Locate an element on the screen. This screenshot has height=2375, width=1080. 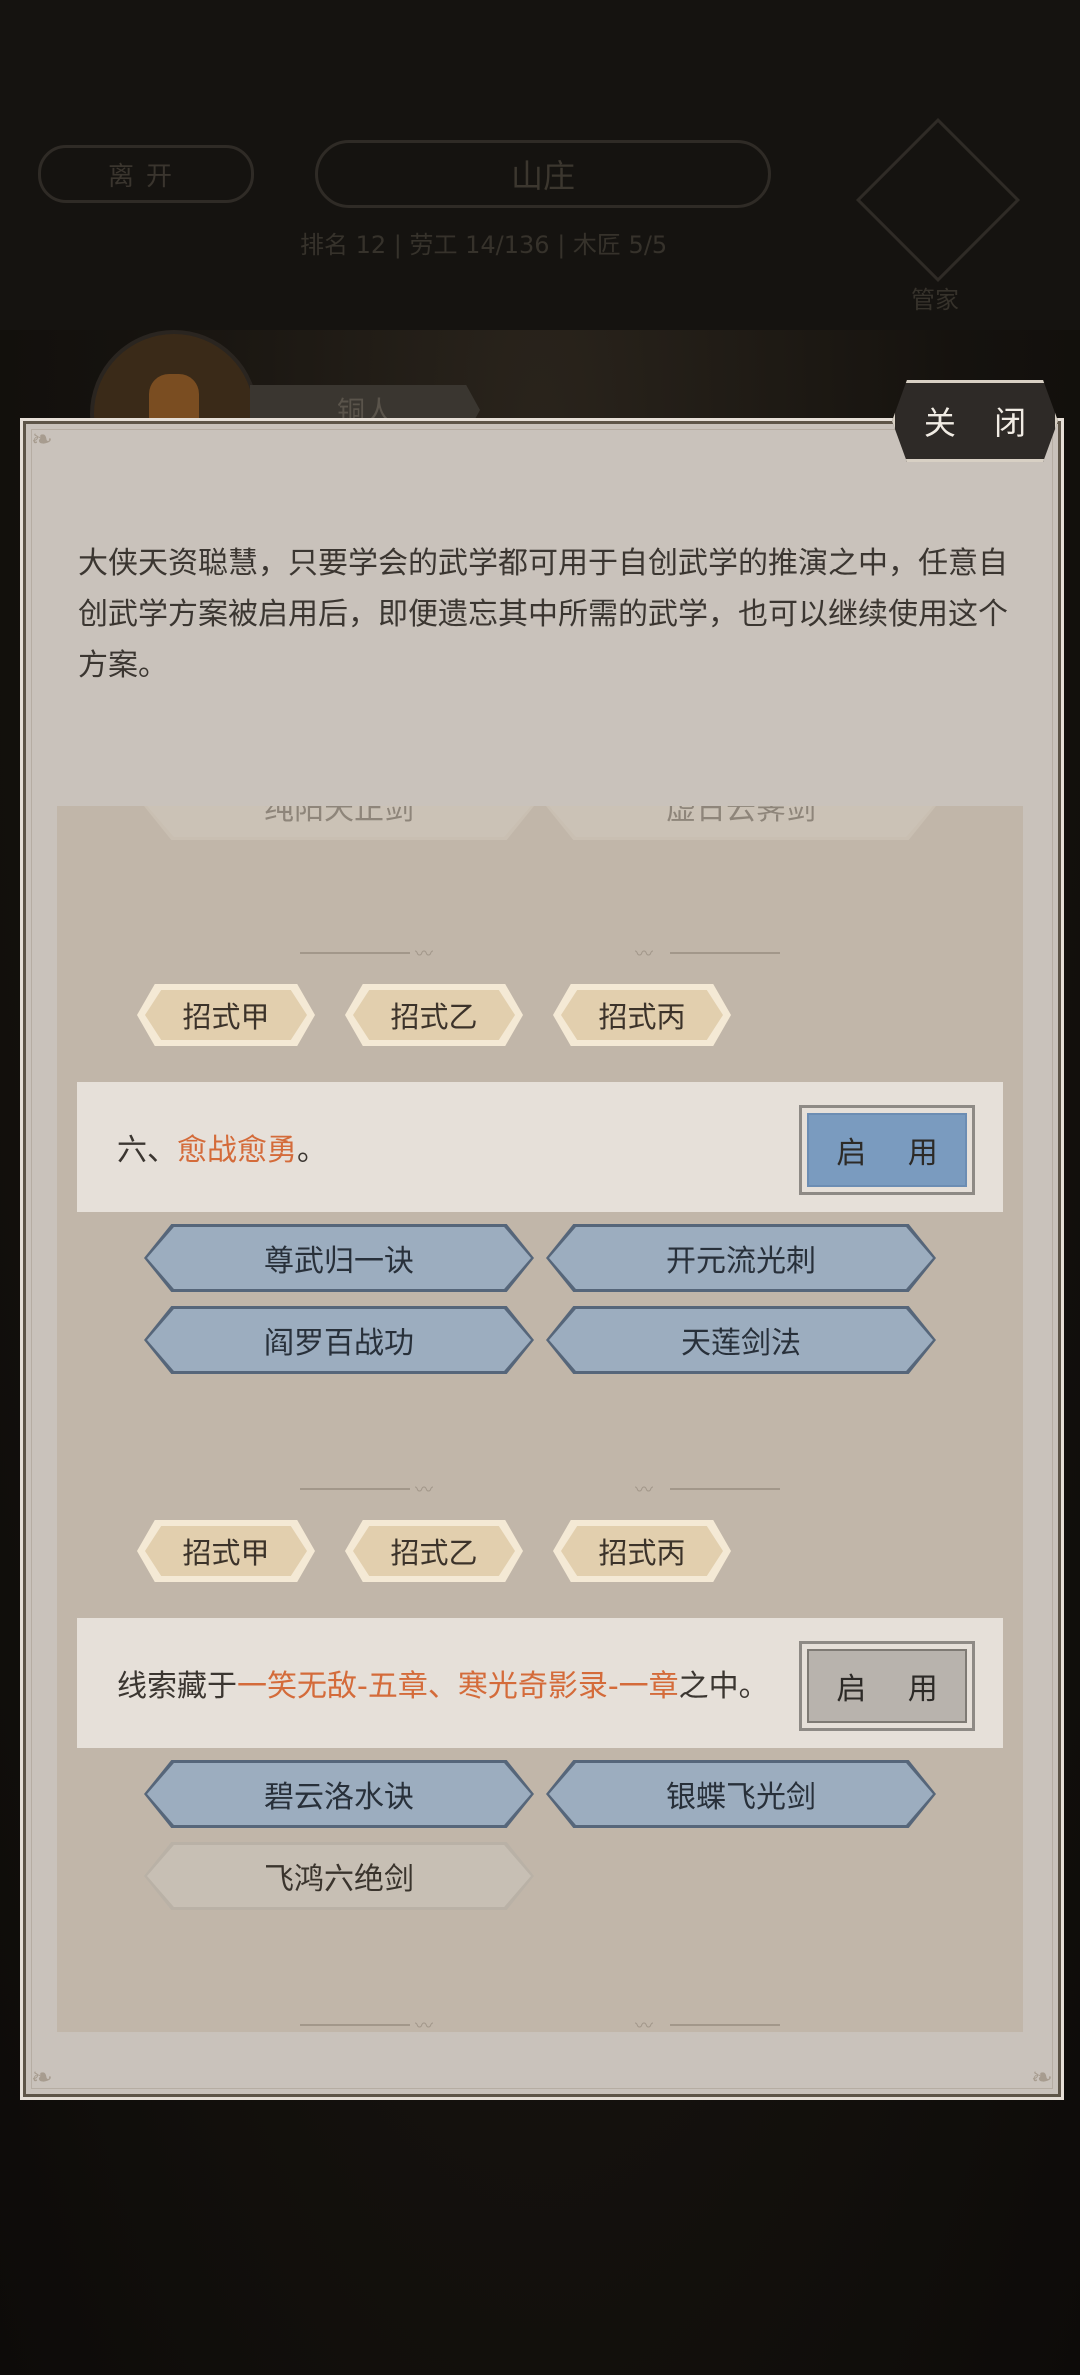
skill-pill: 纯阳天正剑 is located at coordinates (339, 823).